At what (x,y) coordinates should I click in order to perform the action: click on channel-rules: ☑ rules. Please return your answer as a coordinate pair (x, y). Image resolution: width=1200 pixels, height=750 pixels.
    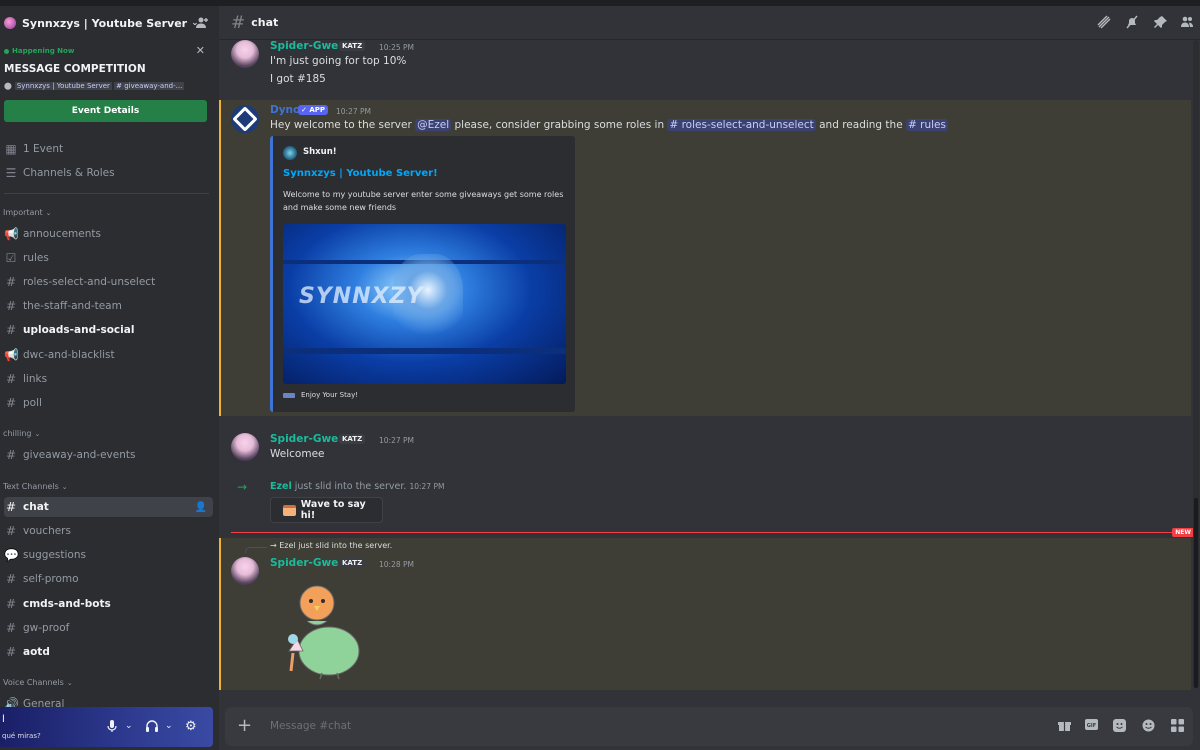
    Looking at the image, I should click on (108, 258).